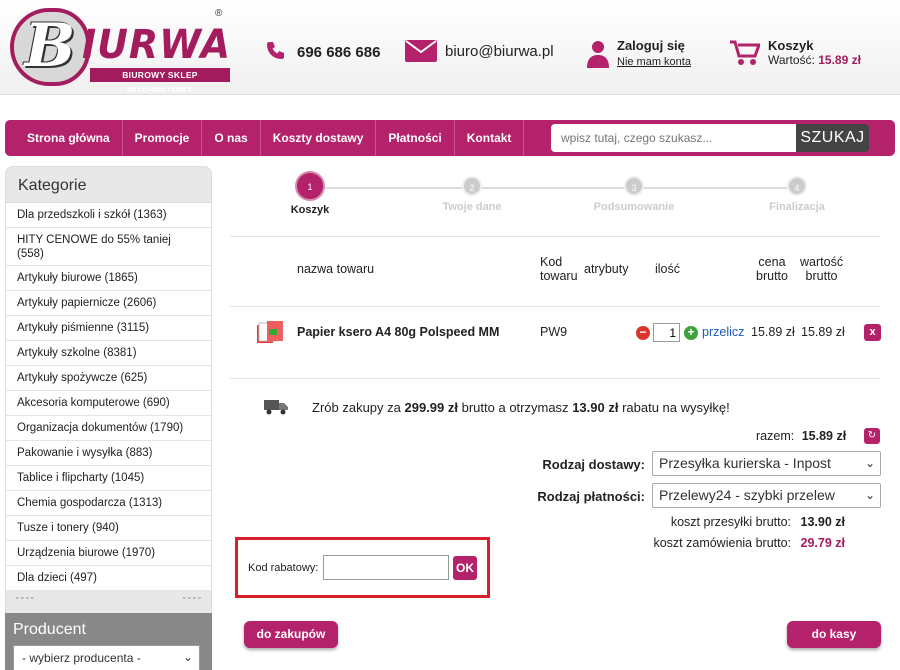 The image size is (900, 670). What do you see at coordinates (108, 641) in the screenshot?
I see `producer-box: Producent - wybierz producenta - ⌄` at bounding box center [108, 641].